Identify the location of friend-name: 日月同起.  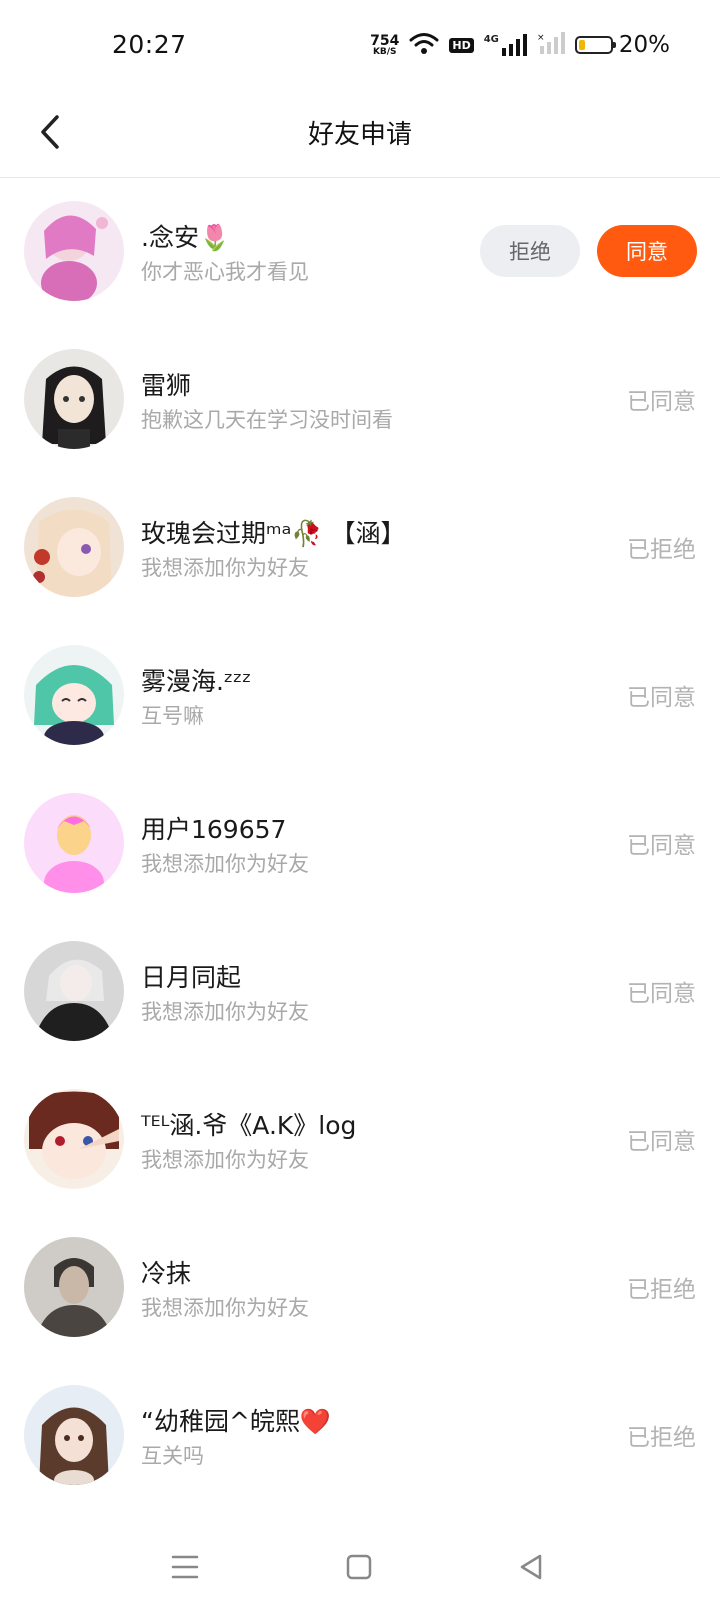
(191, 977).